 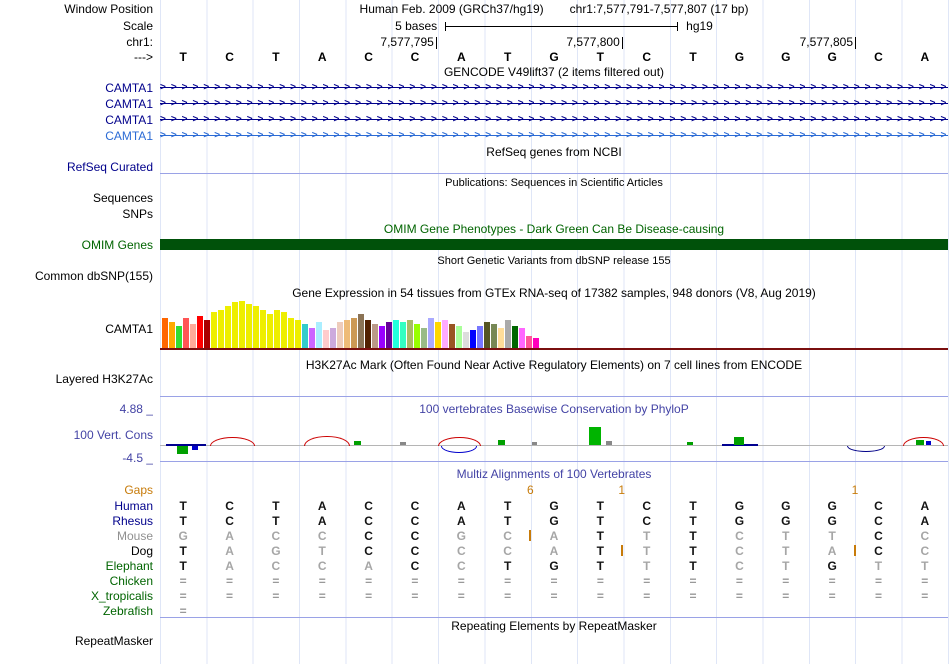 I want to click on omim-gene-bar, so click(x=554, y=244).